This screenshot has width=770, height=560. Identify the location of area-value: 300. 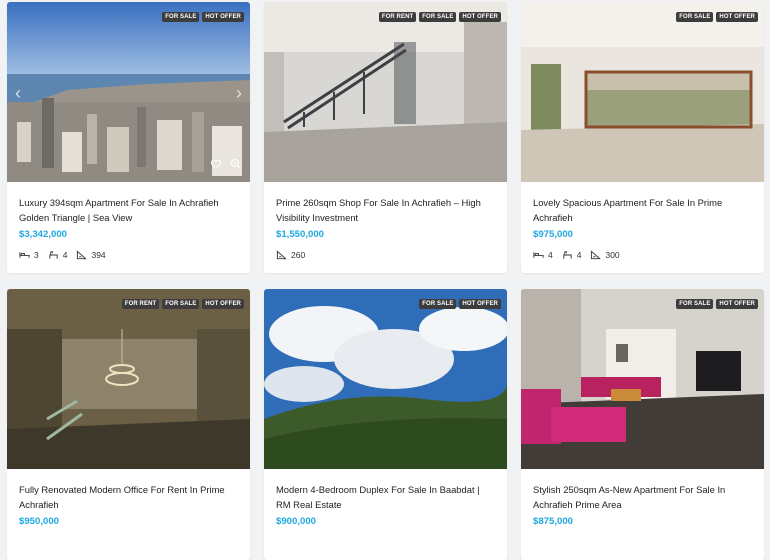
(612, 255).